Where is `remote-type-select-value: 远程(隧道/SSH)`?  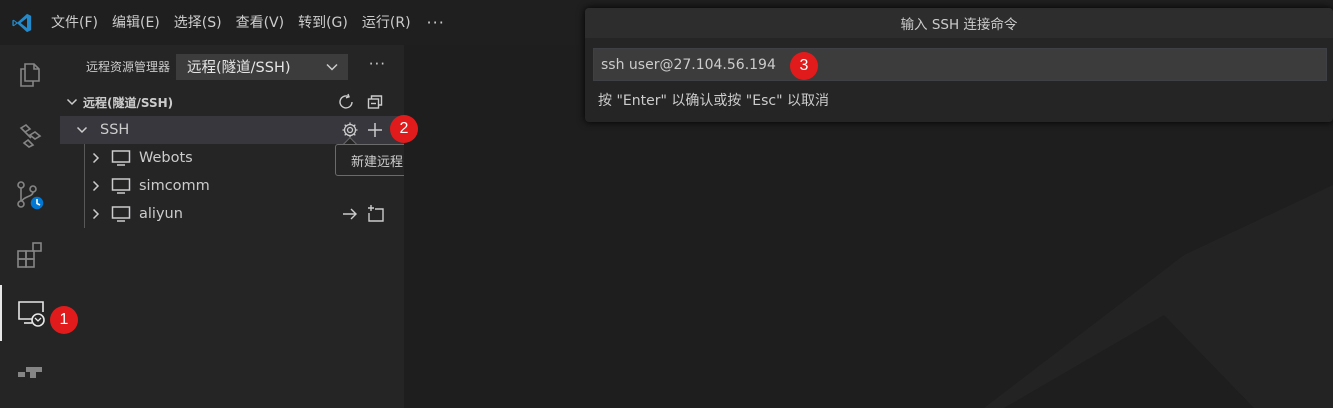 remote-type-select-value: 远程(隧道/SSH) is located at coordinates (239, 68).